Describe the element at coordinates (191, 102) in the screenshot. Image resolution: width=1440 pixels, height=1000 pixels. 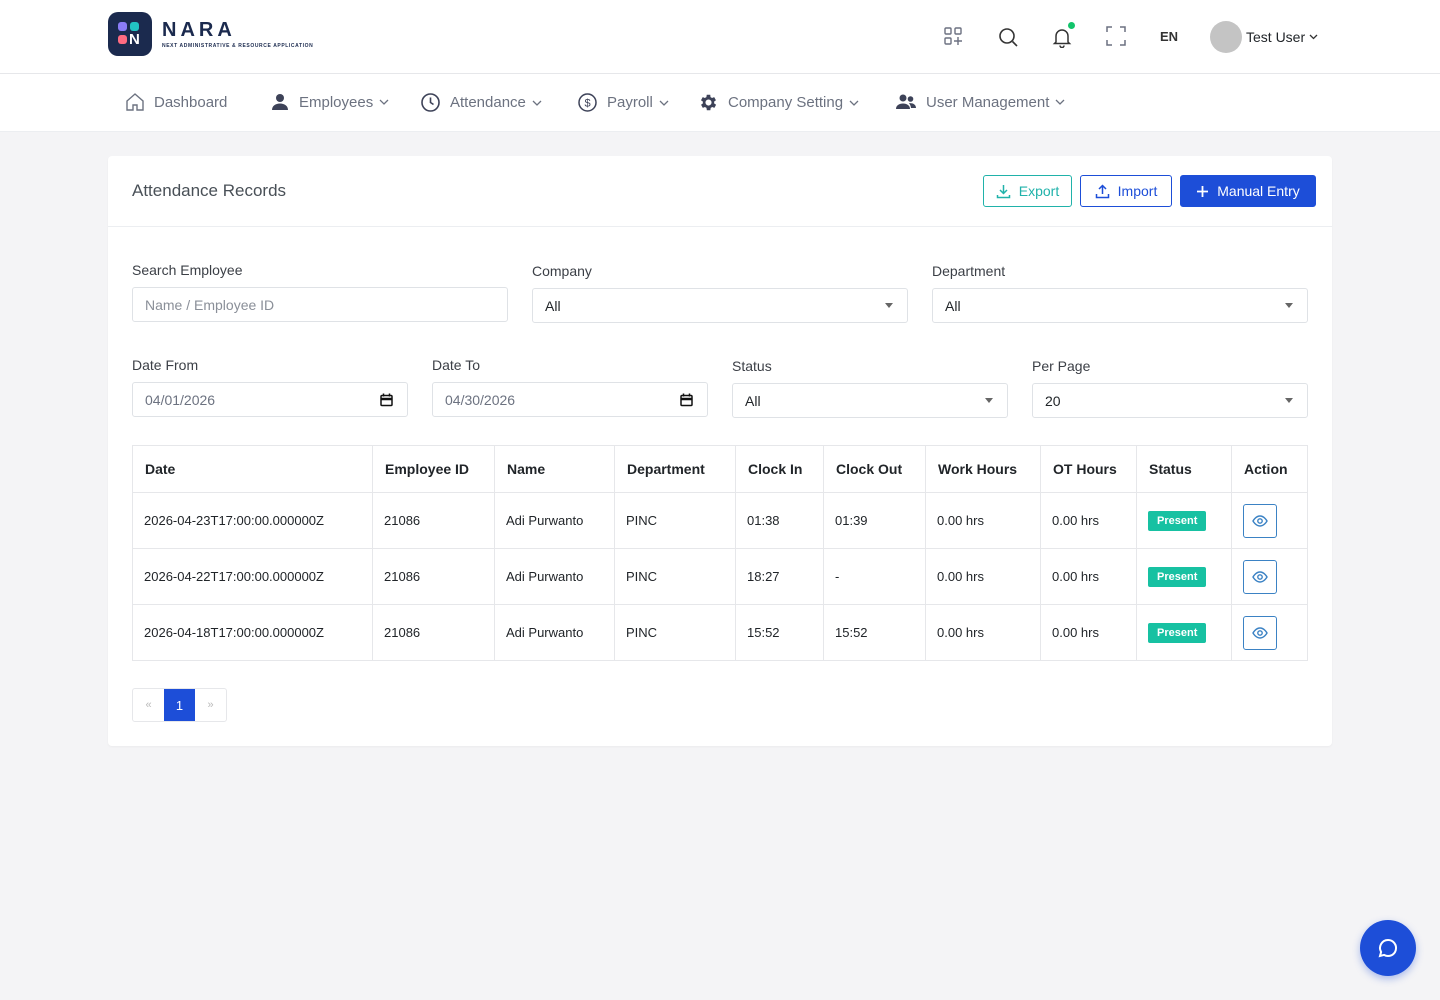
I see `nav-label: Dashboard` at that location.